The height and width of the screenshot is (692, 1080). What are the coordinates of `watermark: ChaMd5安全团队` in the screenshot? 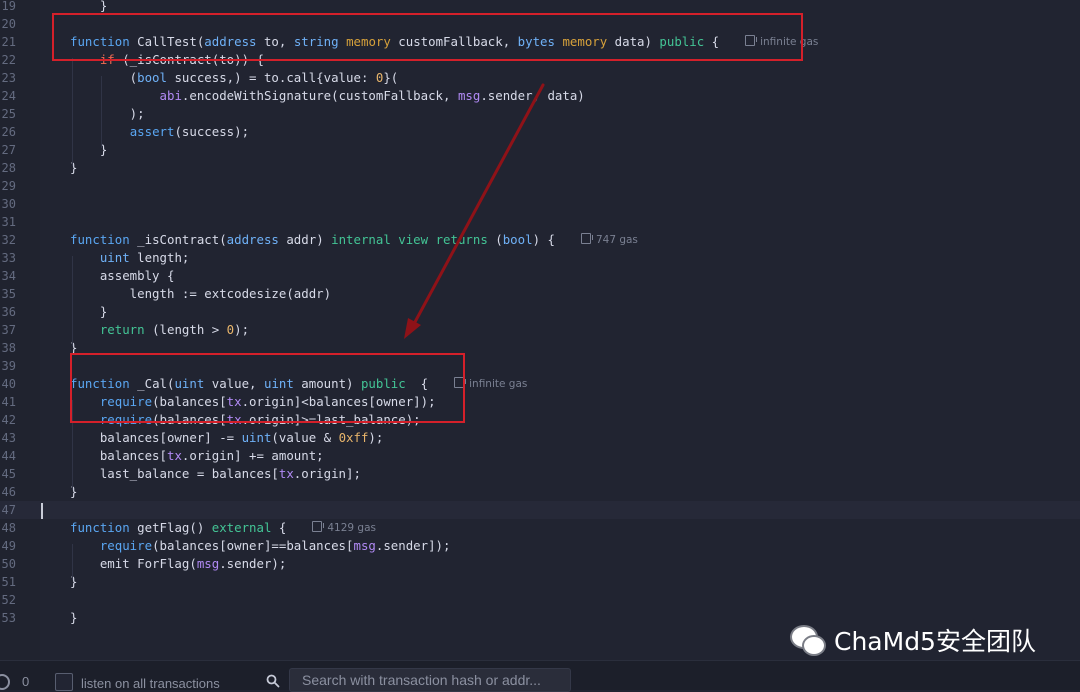 It's located at (912, 640).